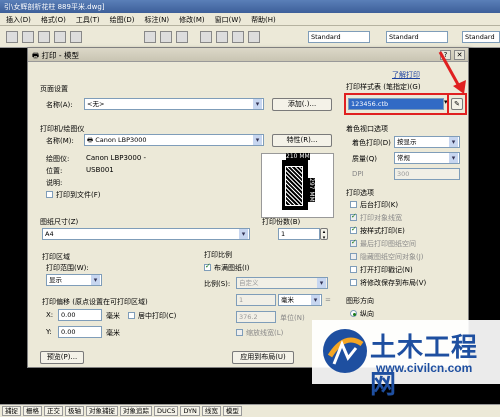  I want to click on copies-input: 1, so click(299, 234).